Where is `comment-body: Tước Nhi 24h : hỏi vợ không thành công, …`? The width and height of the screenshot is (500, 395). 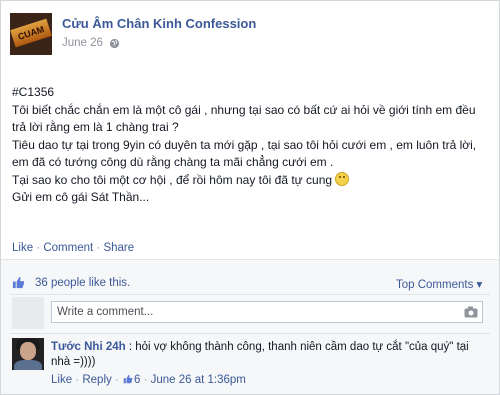
comment-body: Tước Nhi 24h : hỏi vợ không thành công, … is located at coordinates (271, 355).